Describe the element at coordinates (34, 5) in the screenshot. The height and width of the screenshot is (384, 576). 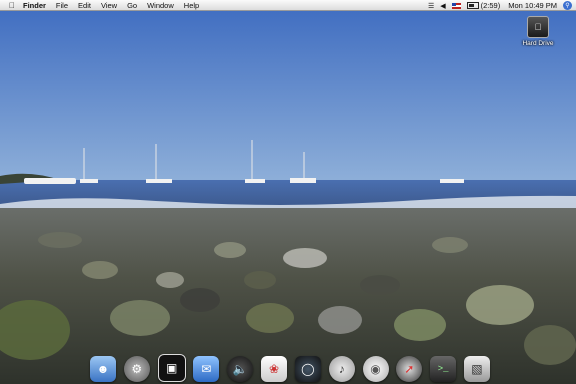
I see `menu-finder: Finder` at that location.